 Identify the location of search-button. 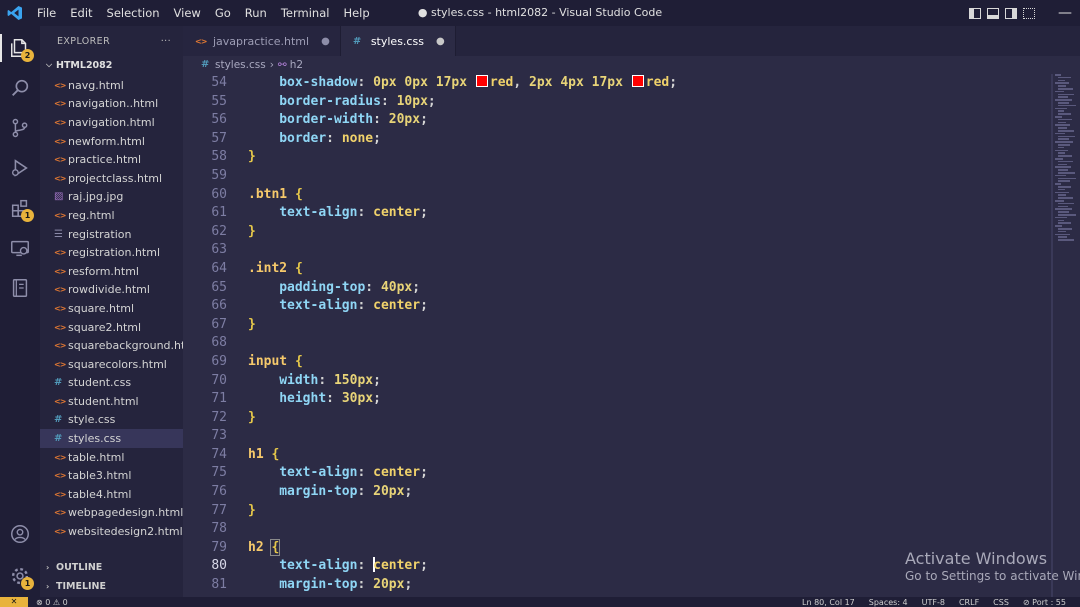
(20, 88).